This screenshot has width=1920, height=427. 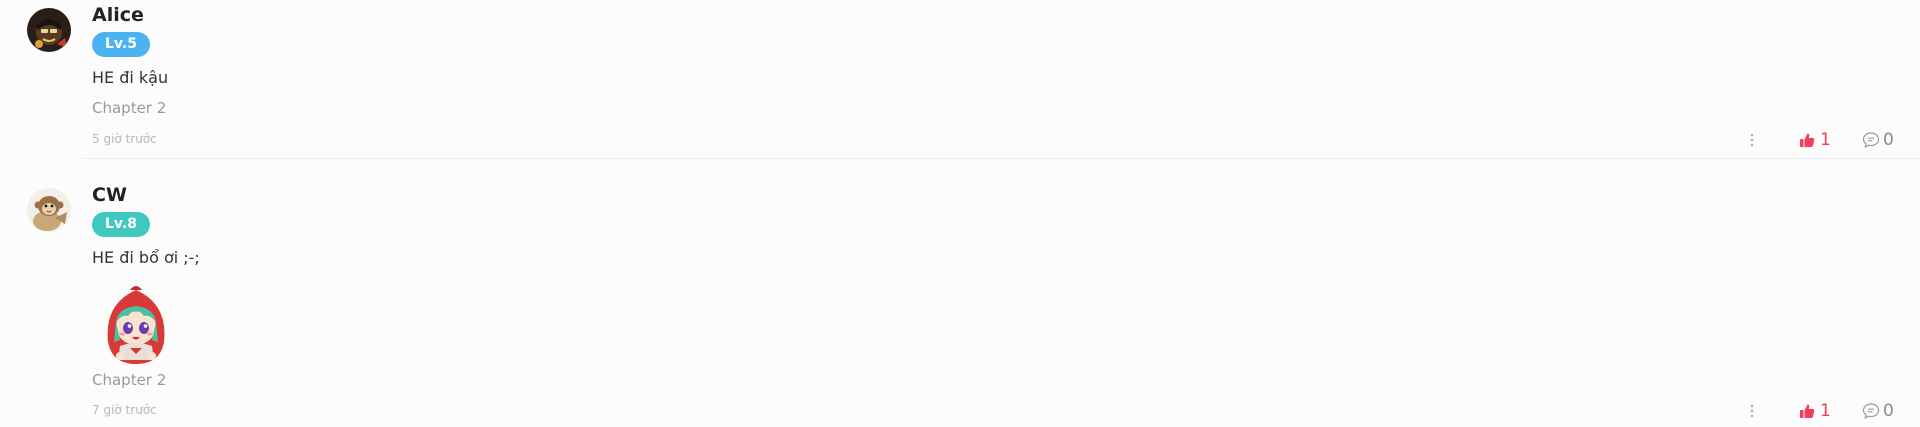 I want to click on level-badge: Lv.5, so click(x=121, y=44).